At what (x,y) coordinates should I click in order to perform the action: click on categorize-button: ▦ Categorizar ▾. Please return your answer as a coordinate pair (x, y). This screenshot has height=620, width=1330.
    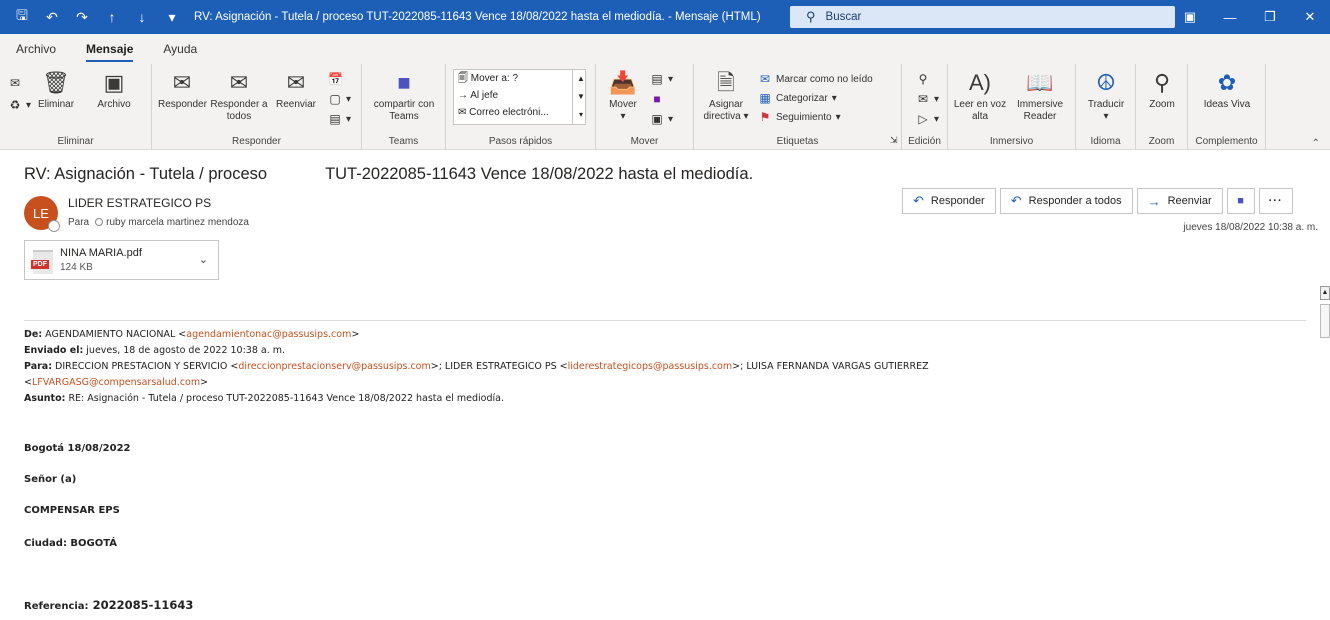
    Looking at the image, I should click on (797, 98).